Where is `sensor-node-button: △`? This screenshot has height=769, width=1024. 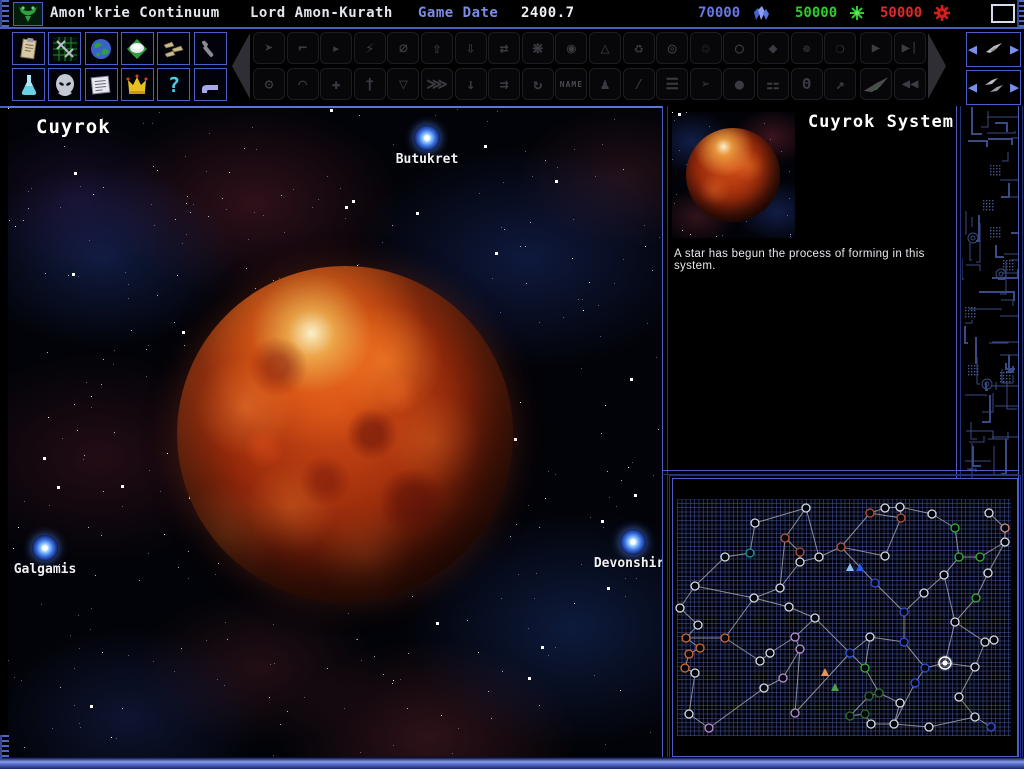
sensor-node-button: △ is located at coordinates (605, 48).